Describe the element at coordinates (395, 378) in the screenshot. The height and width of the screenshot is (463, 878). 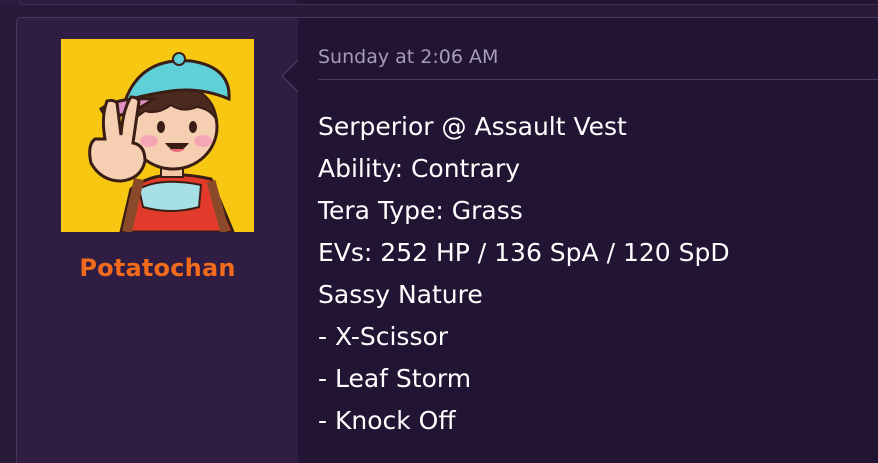
I see `message-line: - Leaf Storm` at that location.